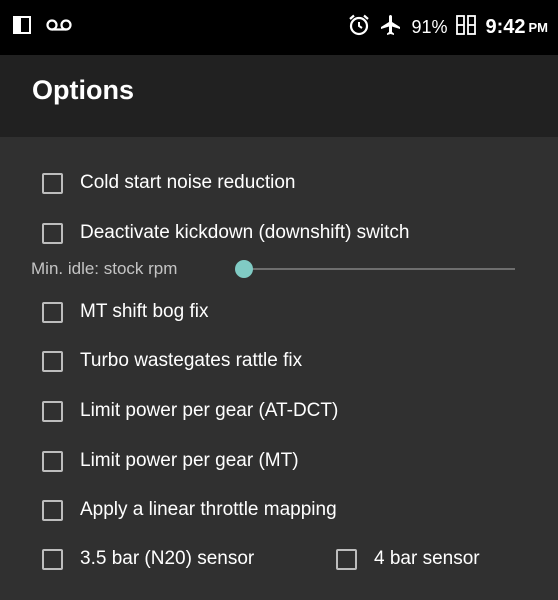 The height and width of the screenshot is (600, 558). Describe the element at coordinates (208, 509) in the screenshot. I see `option-label: Apply a linear throttle mapping` at that location.